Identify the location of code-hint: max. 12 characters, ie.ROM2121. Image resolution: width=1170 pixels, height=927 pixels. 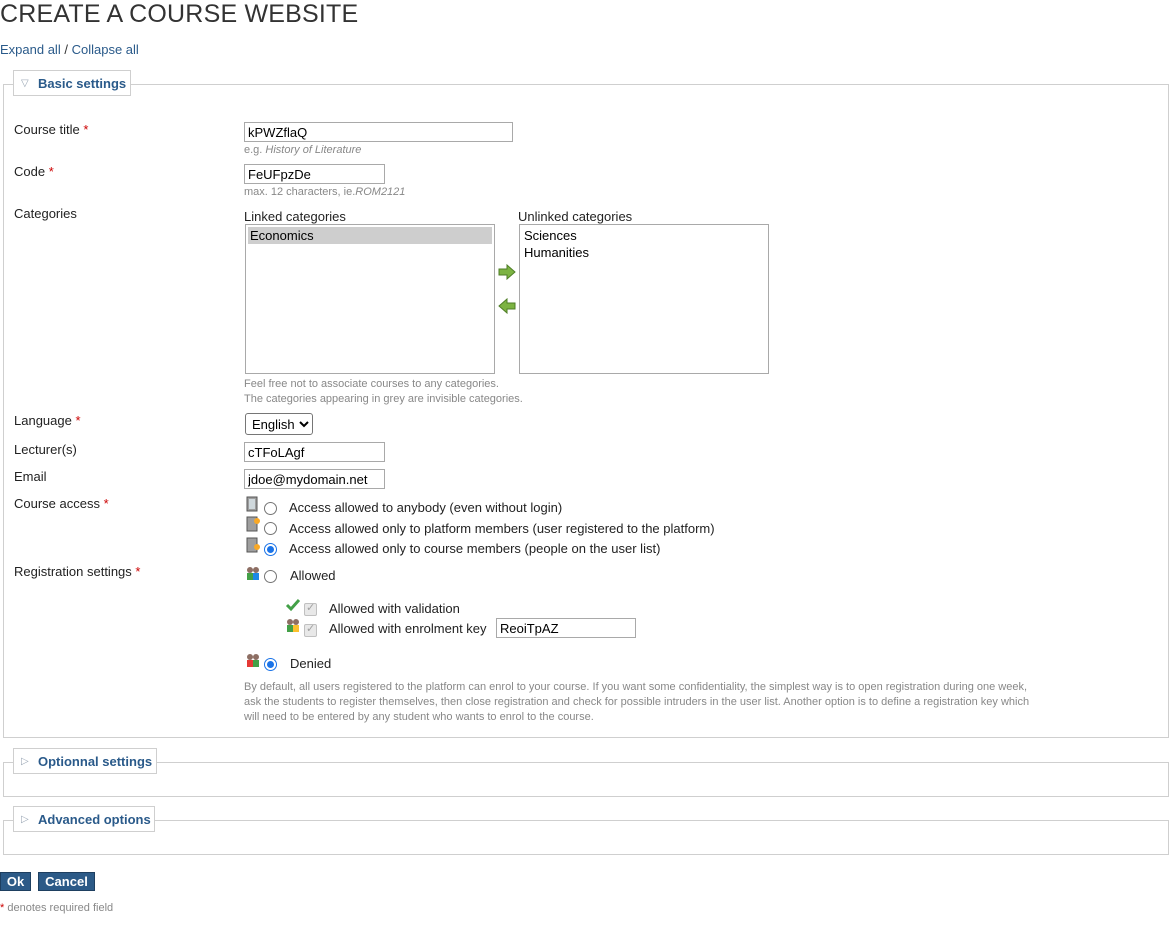
(324, 192).